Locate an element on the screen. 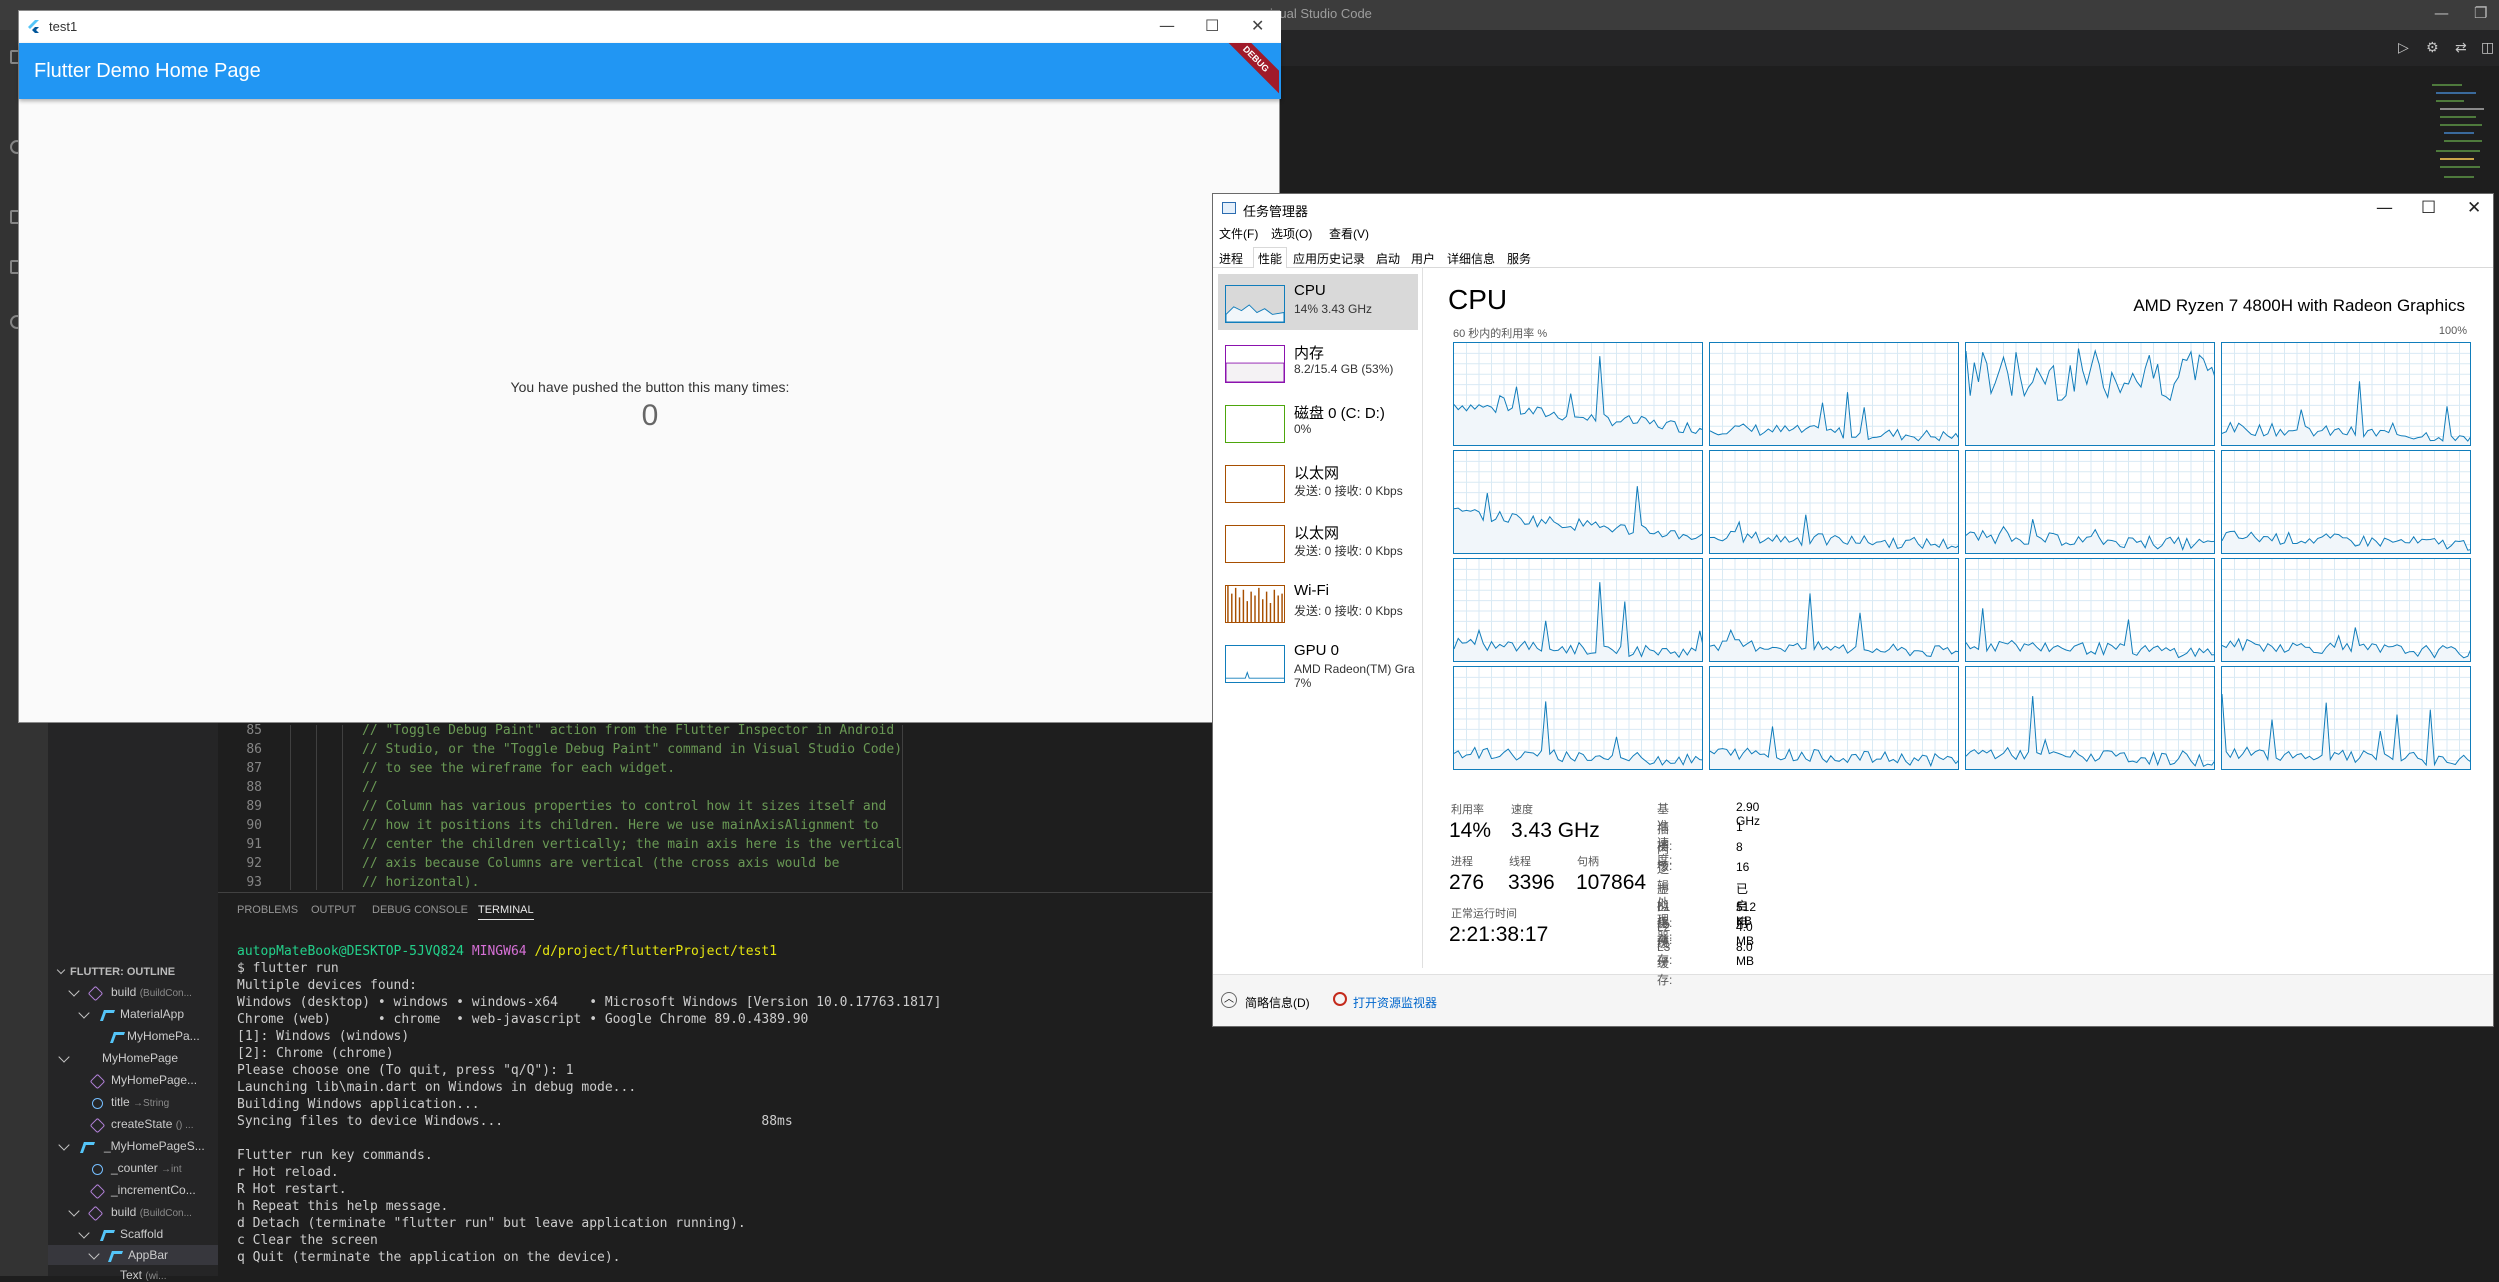  app-bar-title: Flutter Demo Home Page is located at coordinates (147, 71).